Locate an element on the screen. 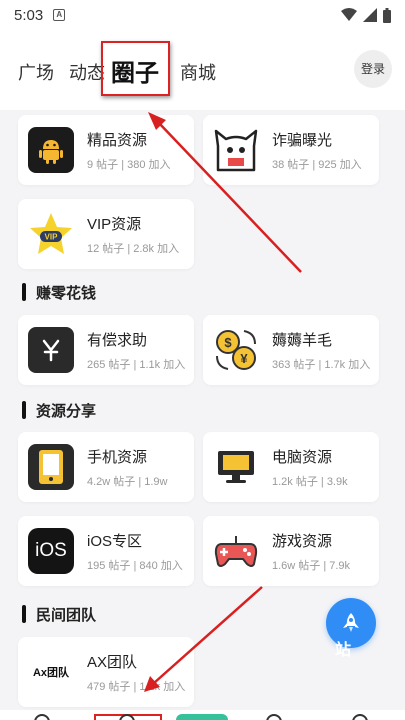  circle-title: 游戏资源 is located at coordinates (302, 541).